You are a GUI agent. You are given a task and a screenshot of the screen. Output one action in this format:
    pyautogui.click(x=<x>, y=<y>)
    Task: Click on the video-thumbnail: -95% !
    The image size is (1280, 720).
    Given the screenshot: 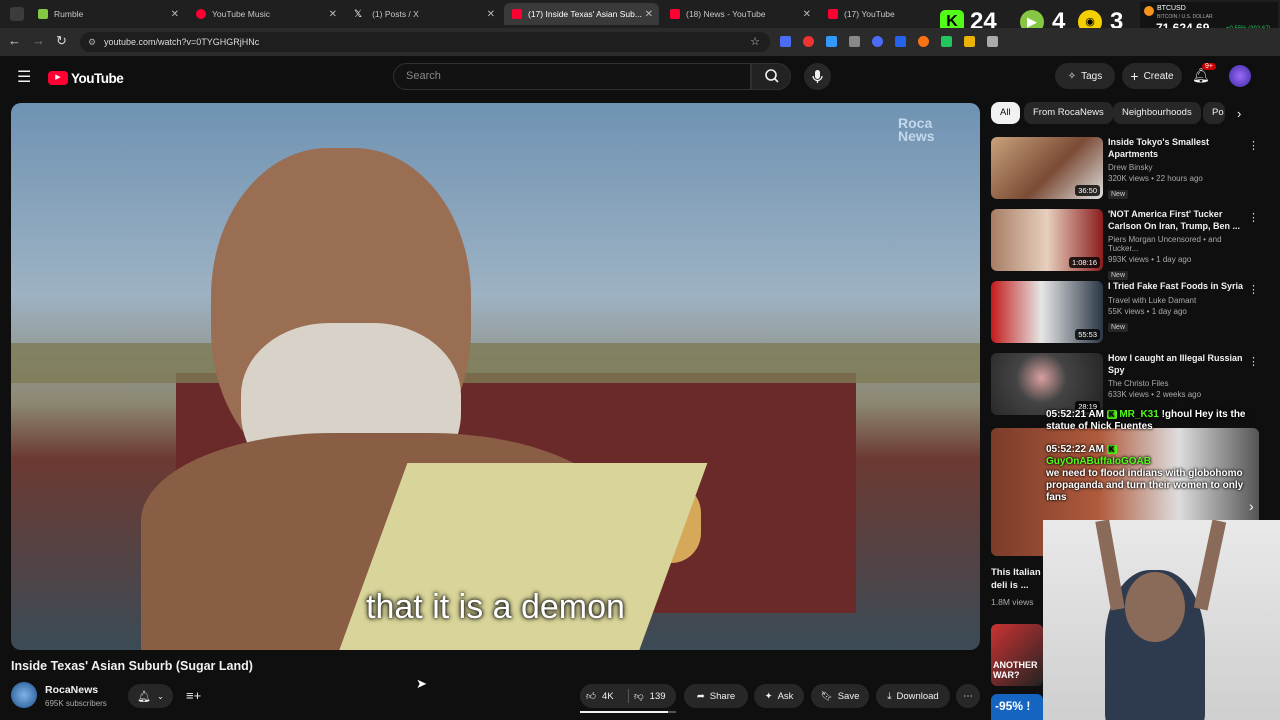 What is the action you would take?
    pyautogui.click(x=1017, y=707)
    